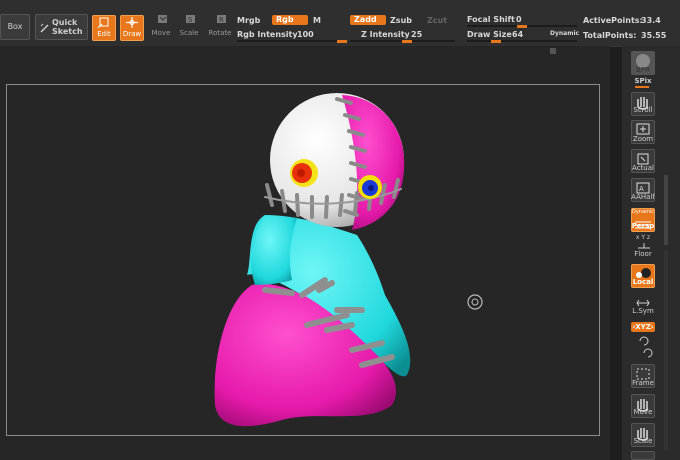  I want to click on total-points-value: 35.55, so click(654, 35).